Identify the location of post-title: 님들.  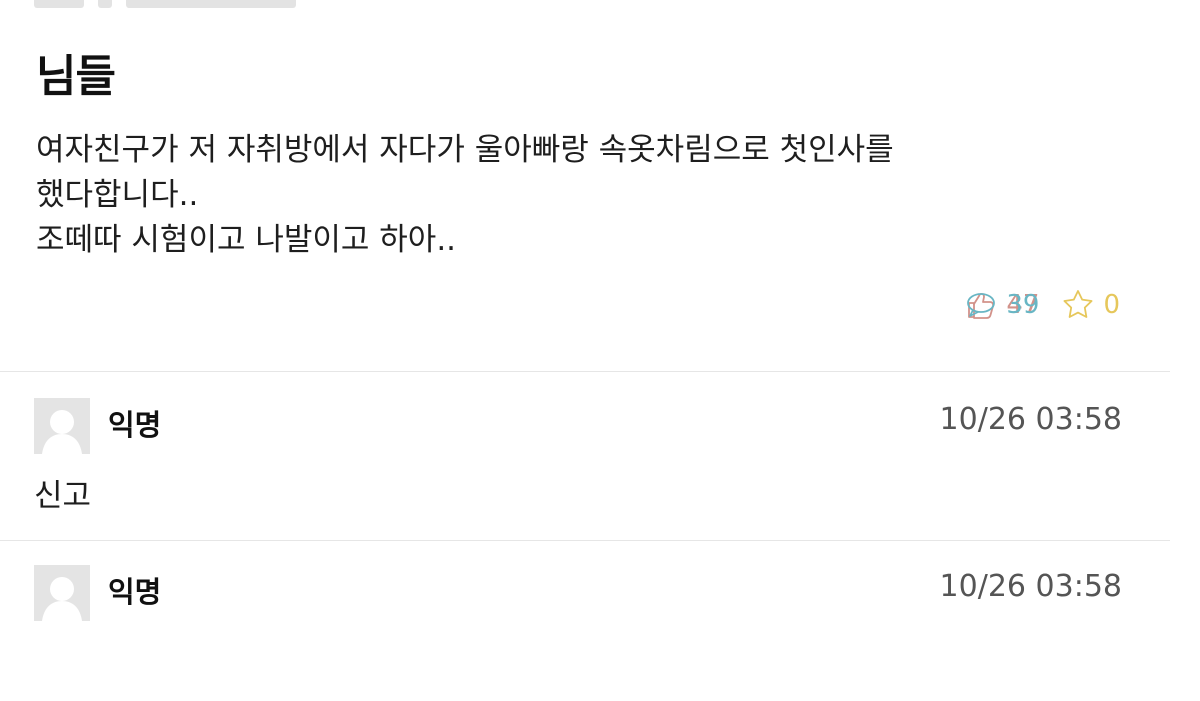
(76, 76).